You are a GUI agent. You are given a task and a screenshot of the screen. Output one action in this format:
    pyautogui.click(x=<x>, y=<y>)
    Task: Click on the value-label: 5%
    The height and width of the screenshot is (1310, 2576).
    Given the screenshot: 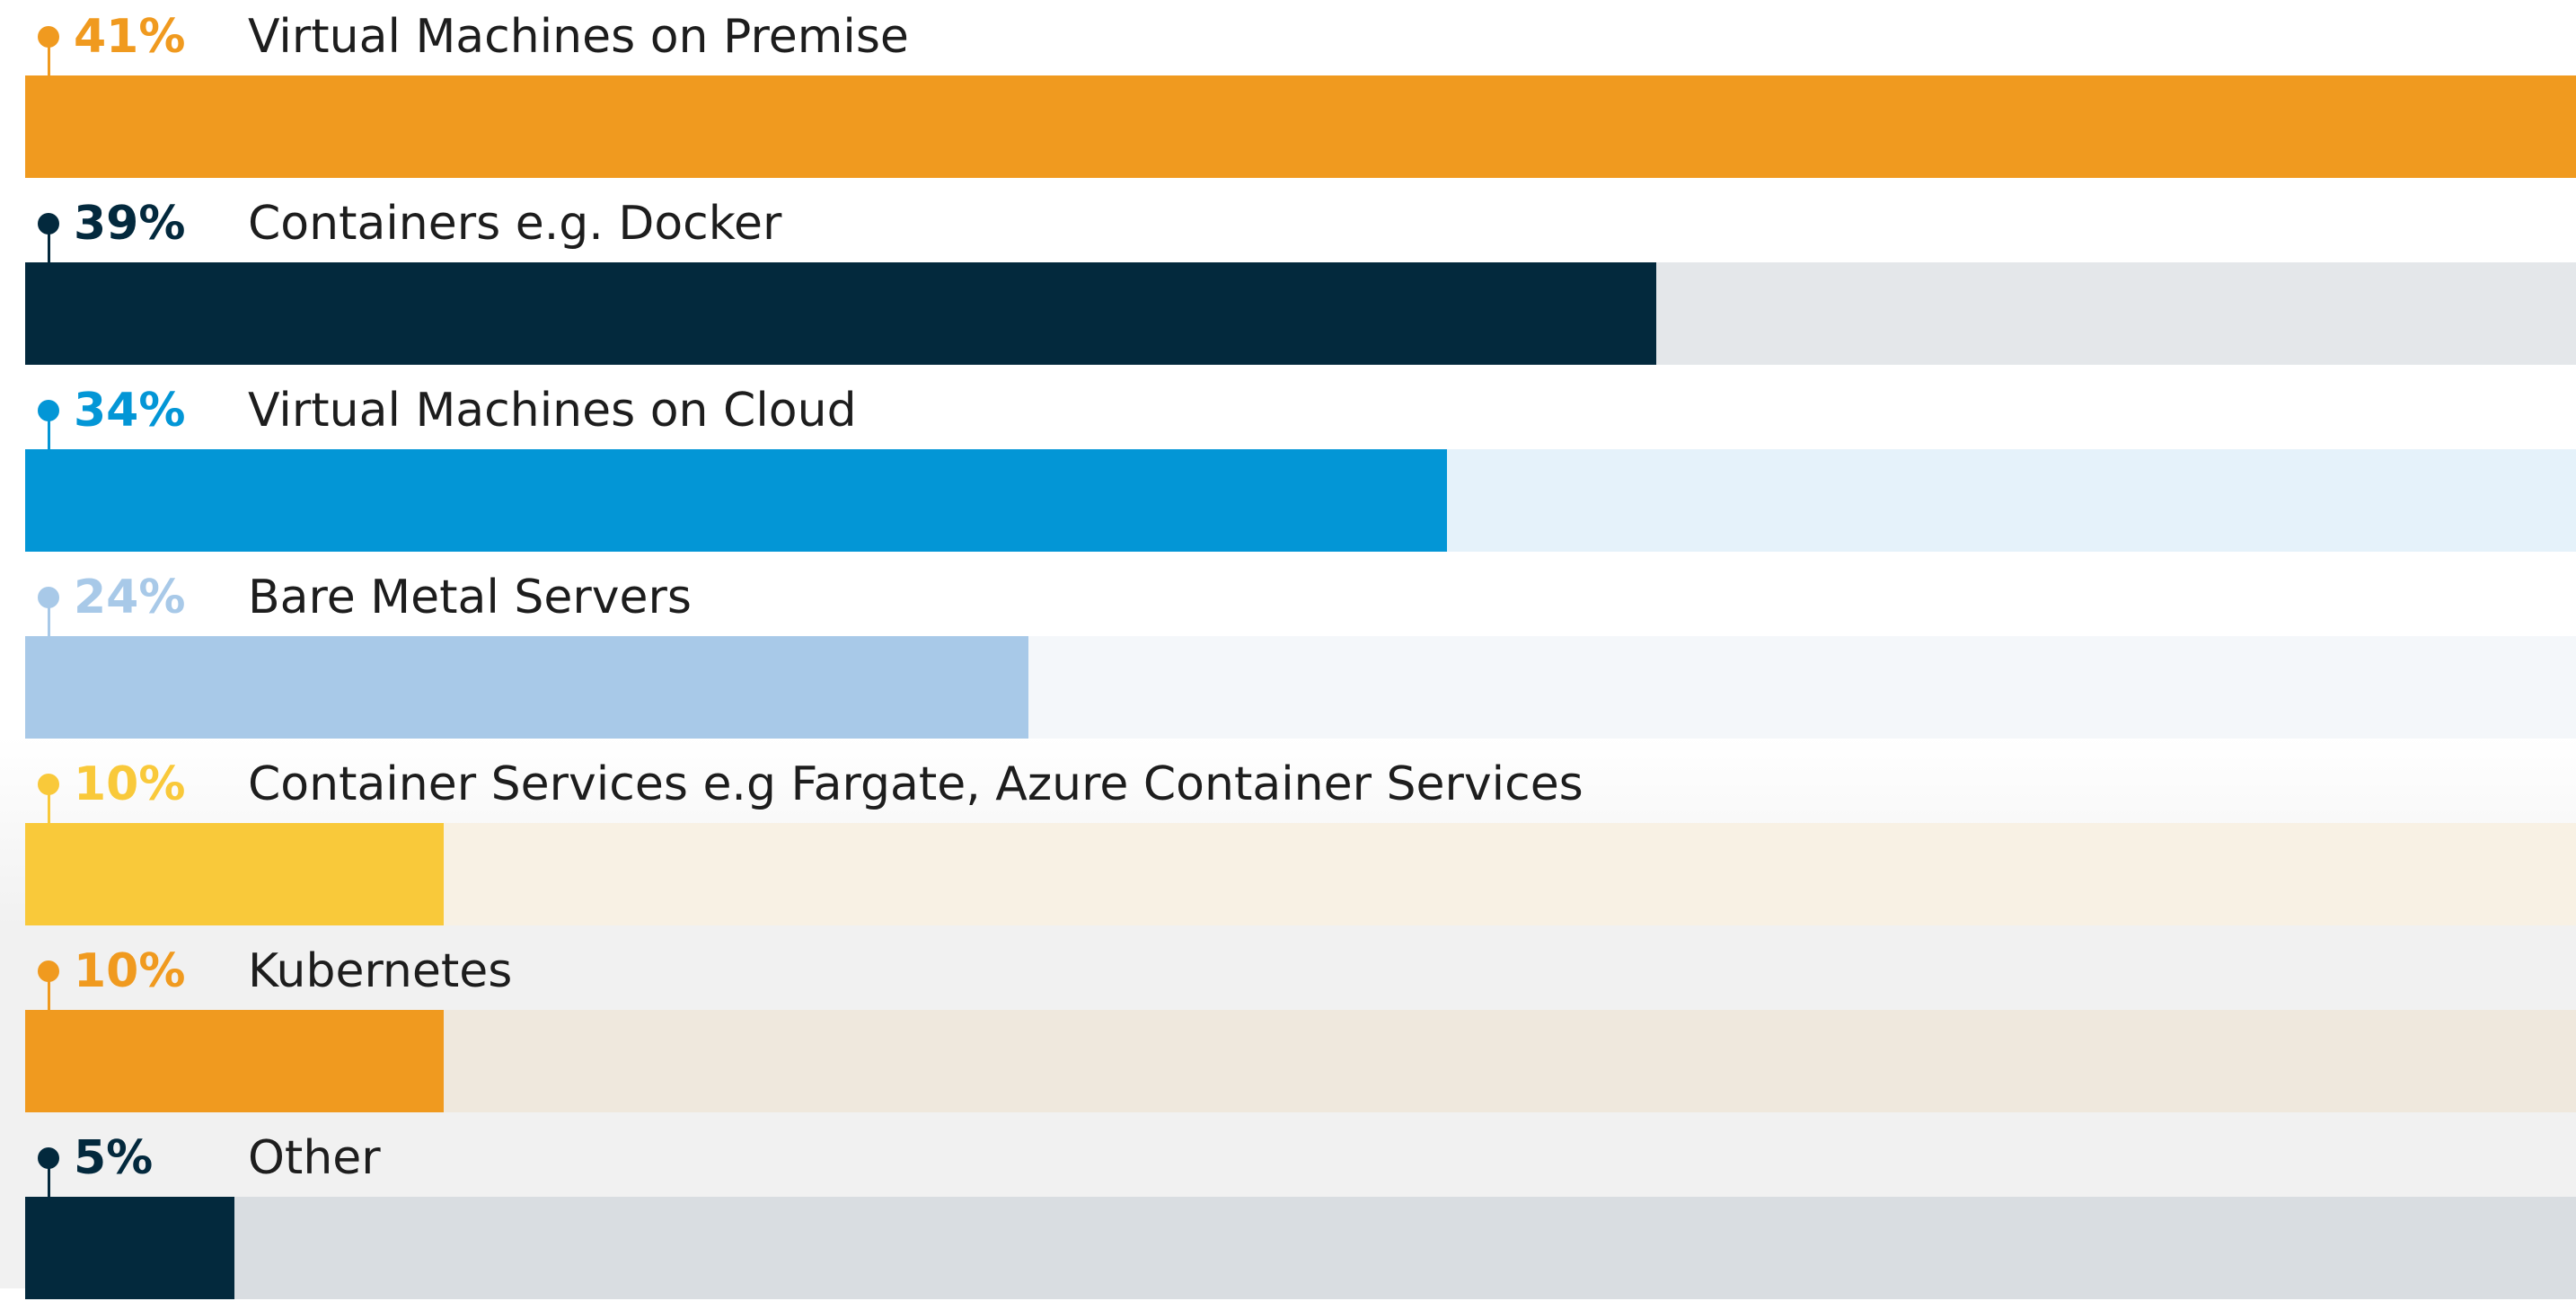 What is the action you would take?
    pyautogui.click(x=114, y=1158)
    